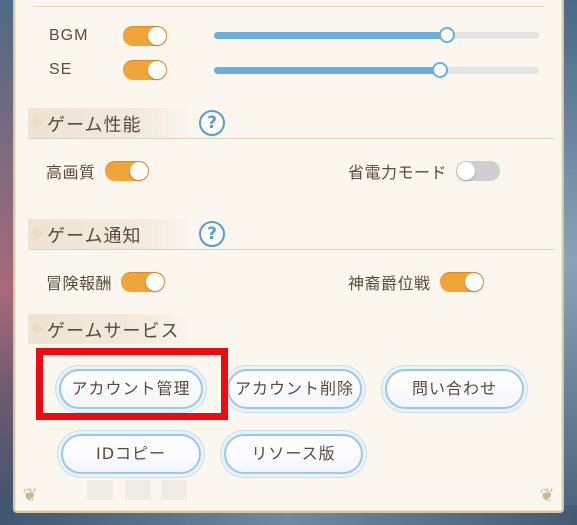 The image size is (577, 525). I want to click on services-title: ゲームサービス, so click(113, 331).